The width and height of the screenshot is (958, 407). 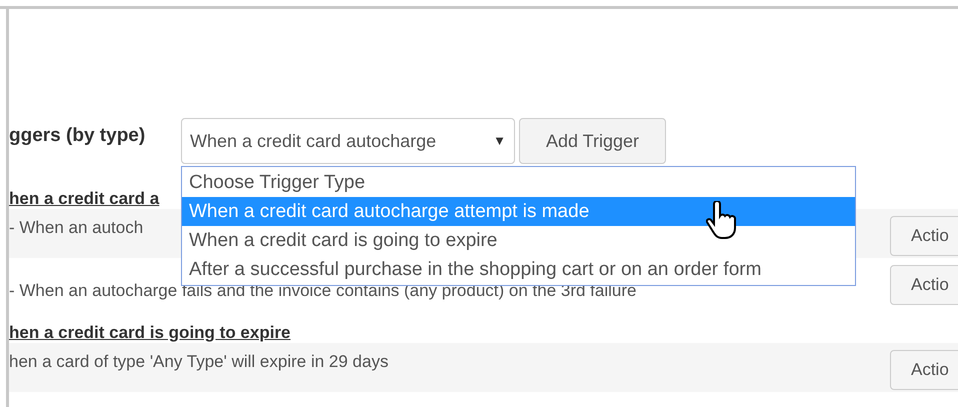 I want to click on action-description: hen a card of type 'Any Type' will expire in 29 days, so click(x=198, y=362).